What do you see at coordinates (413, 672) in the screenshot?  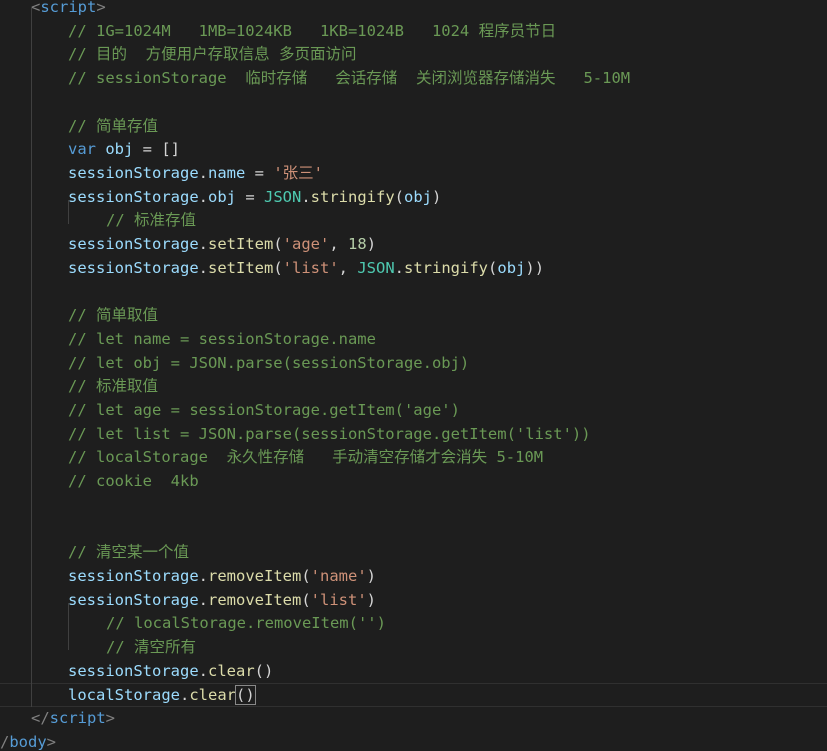 I see `code-line: sessionStorage.clear()` at bounding box center [413, 672].